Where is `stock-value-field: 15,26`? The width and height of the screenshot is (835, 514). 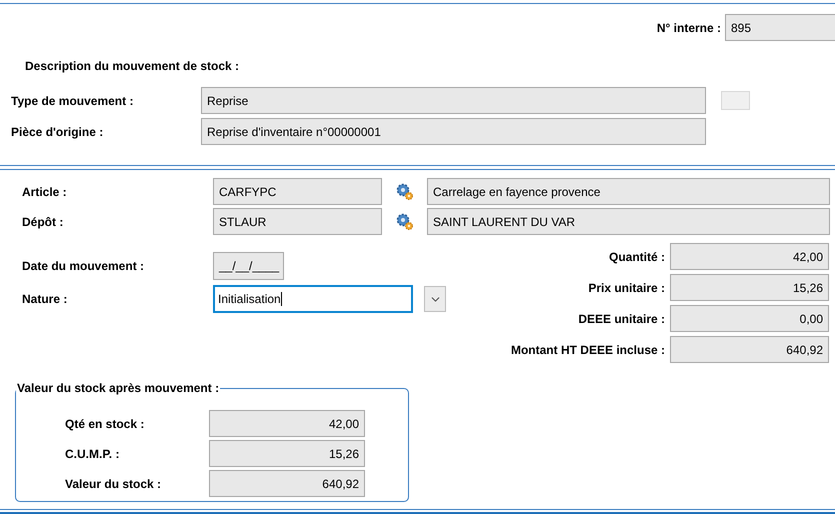 stock-value-field: 15,26 is located at coordinates (287, 453).